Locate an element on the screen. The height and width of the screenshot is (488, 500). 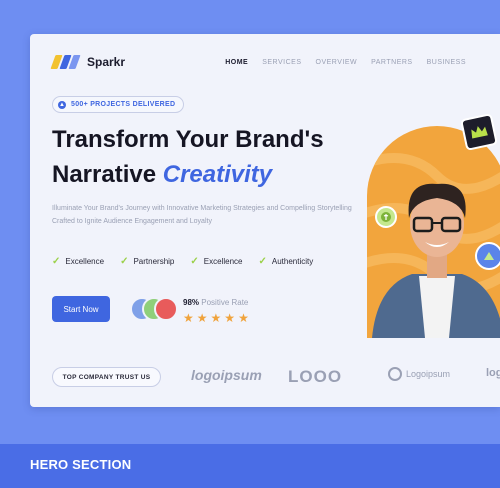
partner-logo: log is located at coordinates (493, 373).